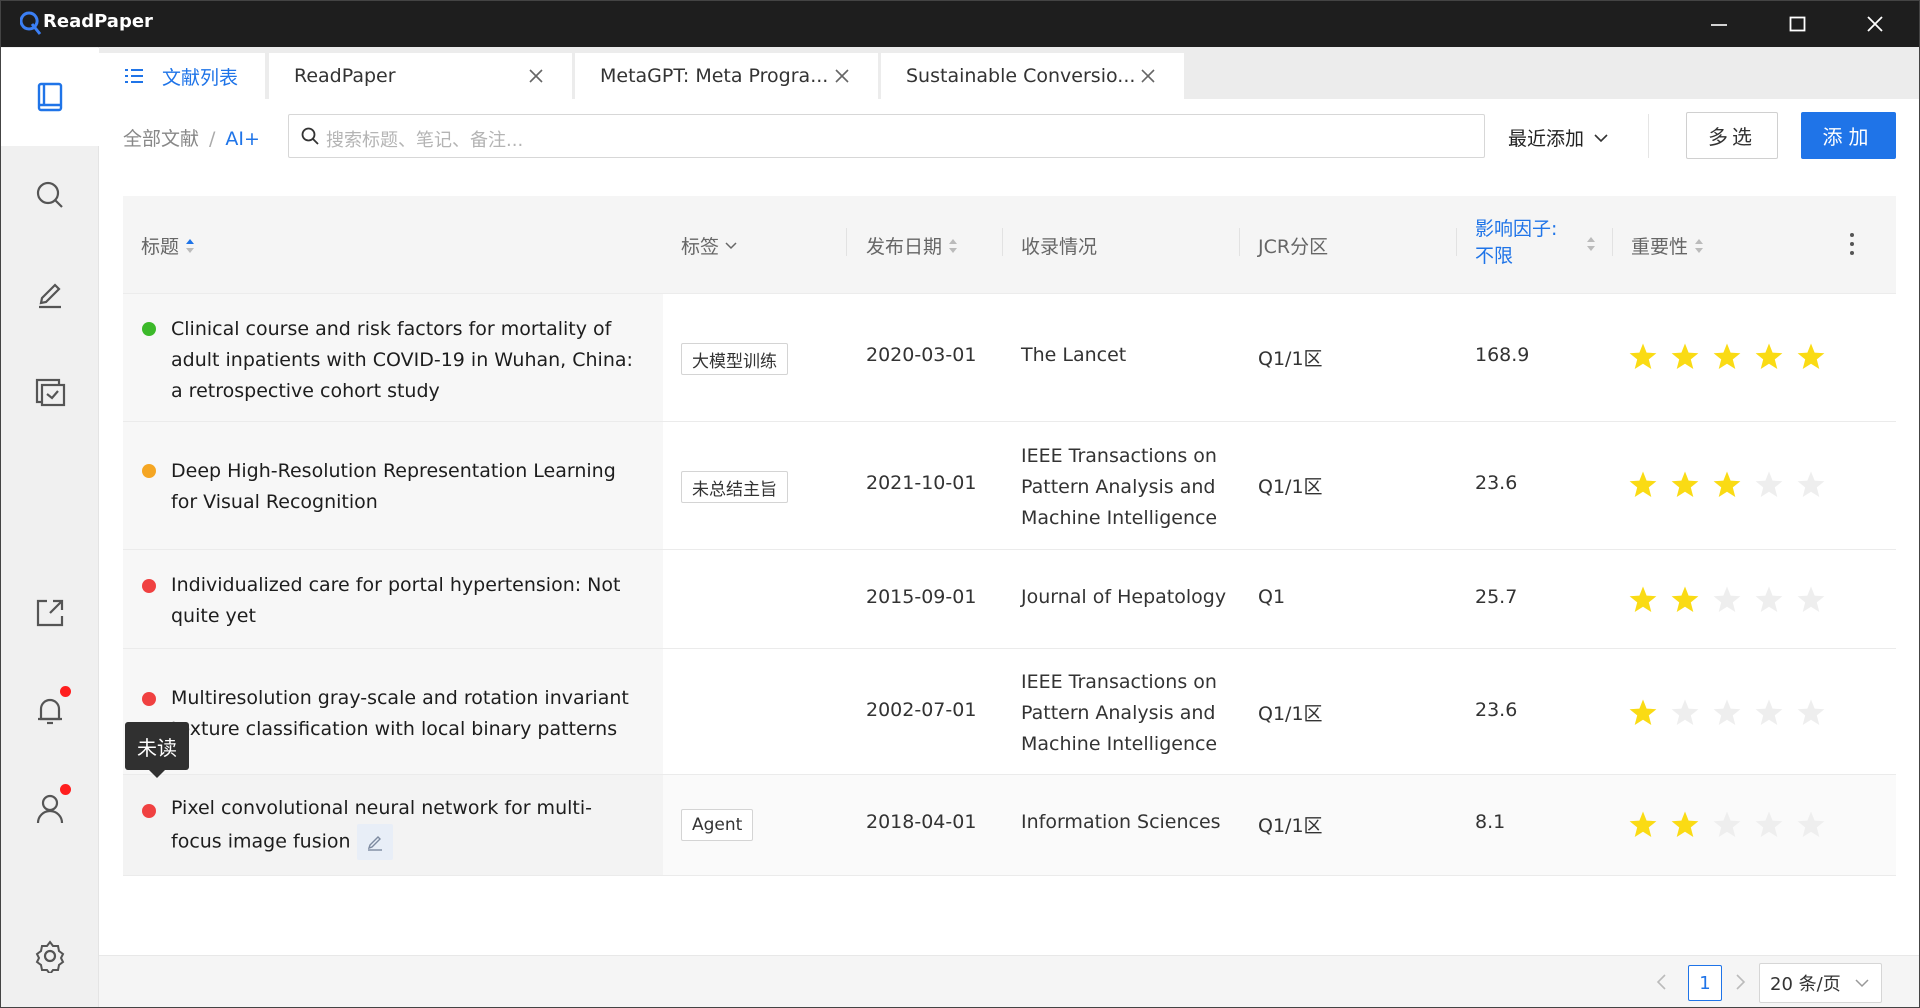 The image size is (1920, 1008). Describe the element at coordinates (49, 97) in the screenshot. I see `rail-library` at that location.